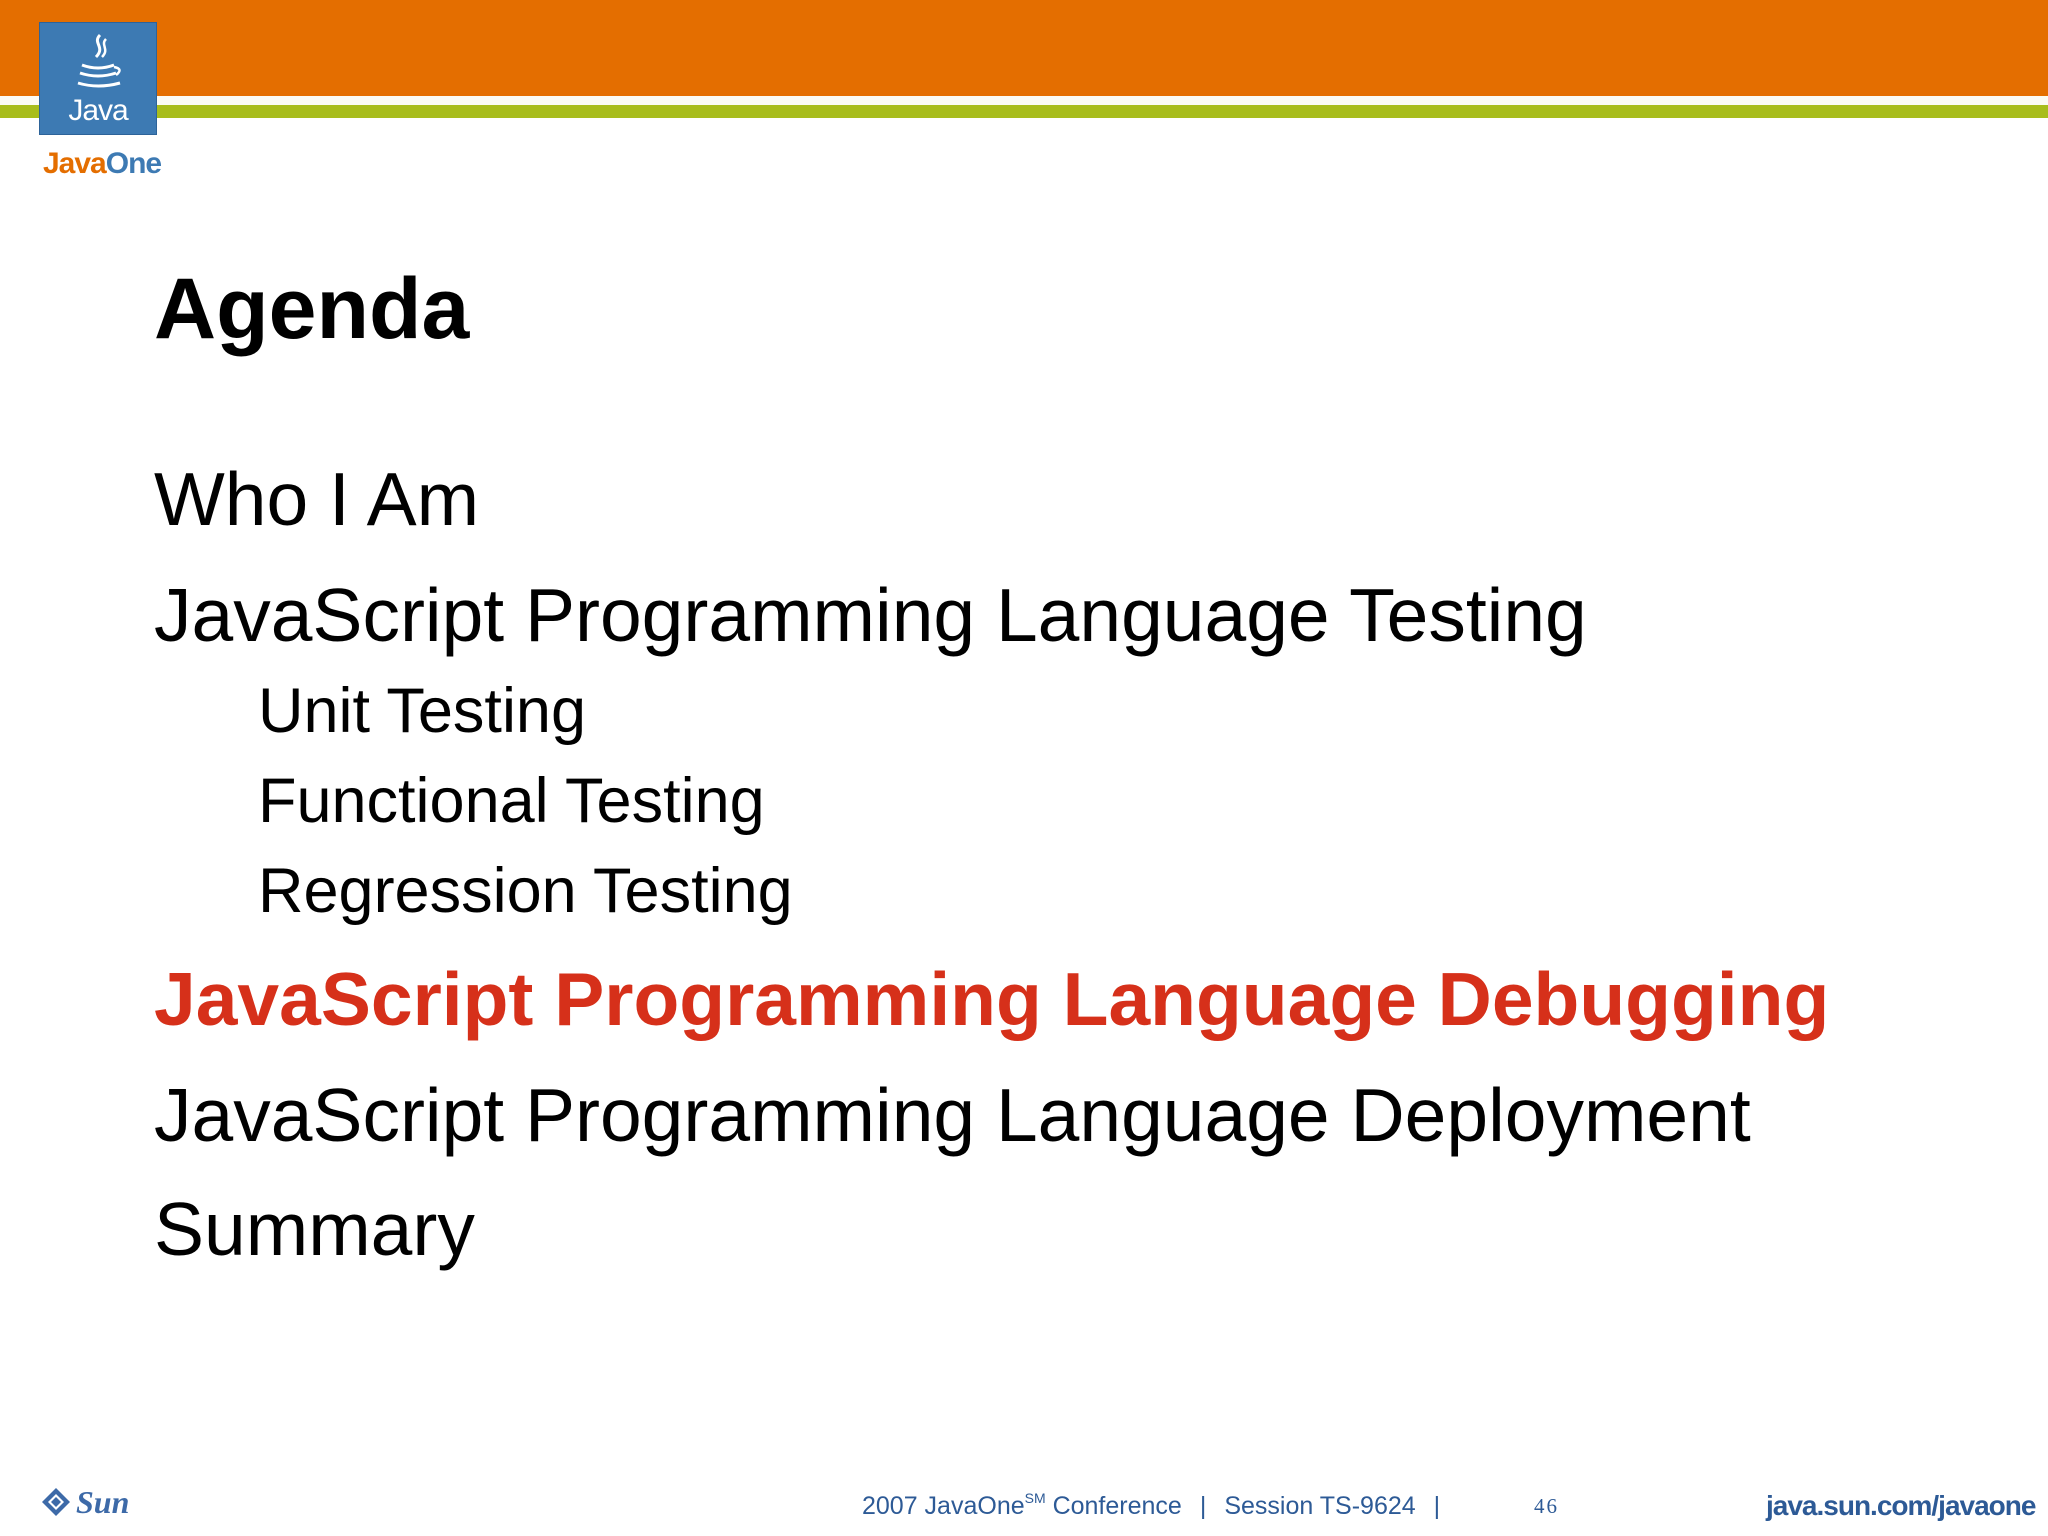 This screenshot has width=2048, height=1536. What do you see at coordinates (1320, 1506) in the screenshot?
I see `footer-session: Session TS-9624` at bounding box center [1320, 1506].